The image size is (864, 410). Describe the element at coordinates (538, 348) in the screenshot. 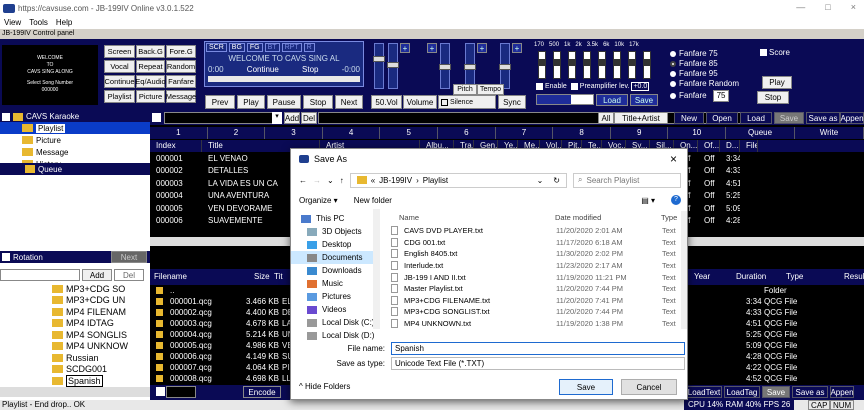

I see `filename-input: Spanish` at that location.